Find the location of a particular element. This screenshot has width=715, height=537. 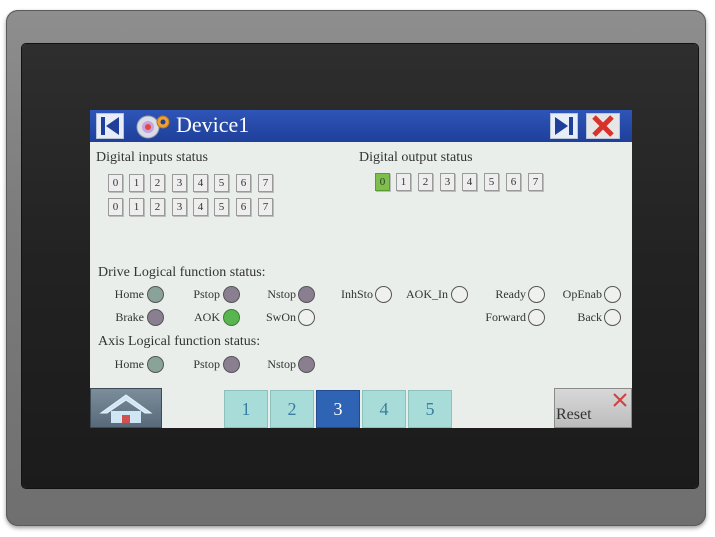

axis-status-title: Axis Logical function status: is located at coordinates (179, 341).